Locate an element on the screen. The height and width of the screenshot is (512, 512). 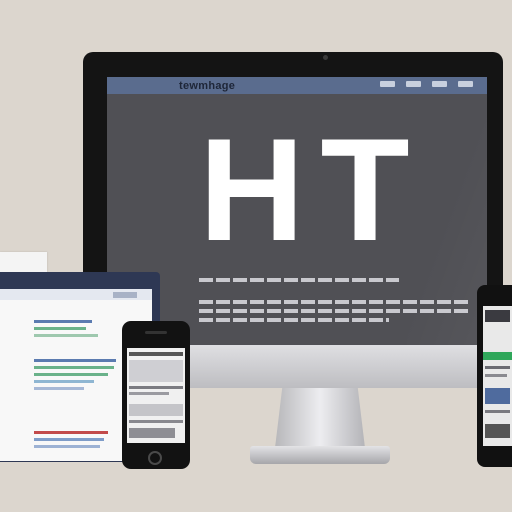
monitor-stand is located at coordinates (320, 418).